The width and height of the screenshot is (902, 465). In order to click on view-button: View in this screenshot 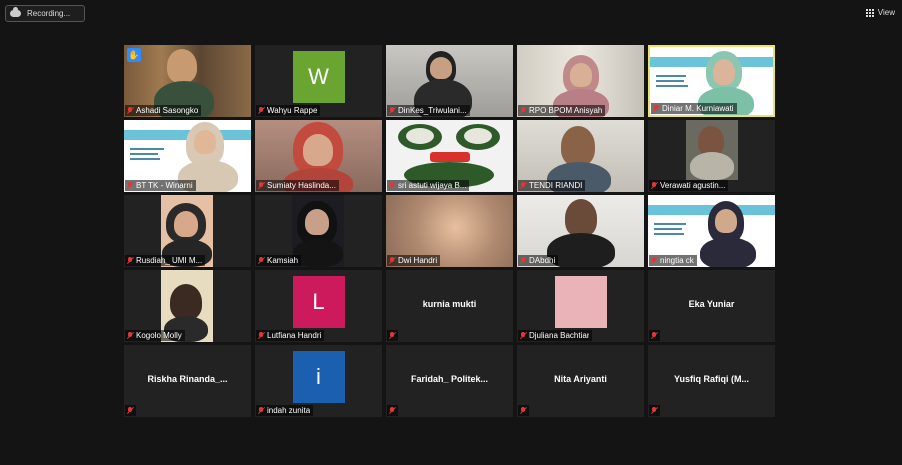, I will do `click(880, 12)`.